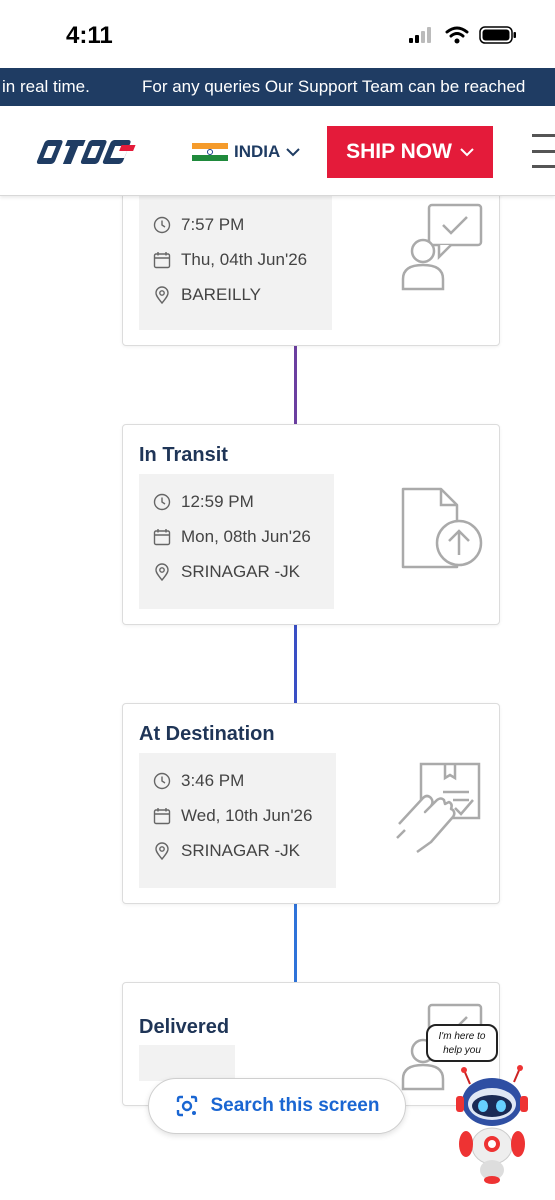  I want to click on timeline-date-row: Thu, 04th Jun'26, so click(230, 260).